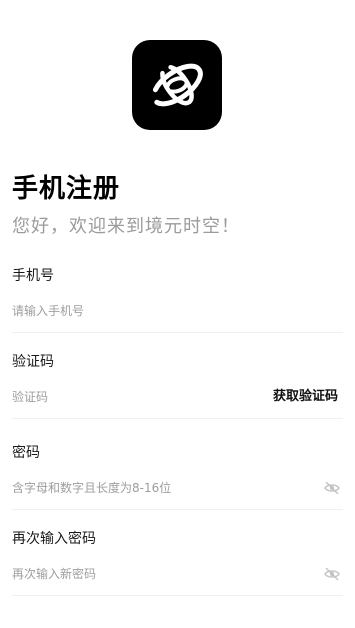 This screenshot has height=628, width=355. I want to click on code-divider, so click(177, 418).